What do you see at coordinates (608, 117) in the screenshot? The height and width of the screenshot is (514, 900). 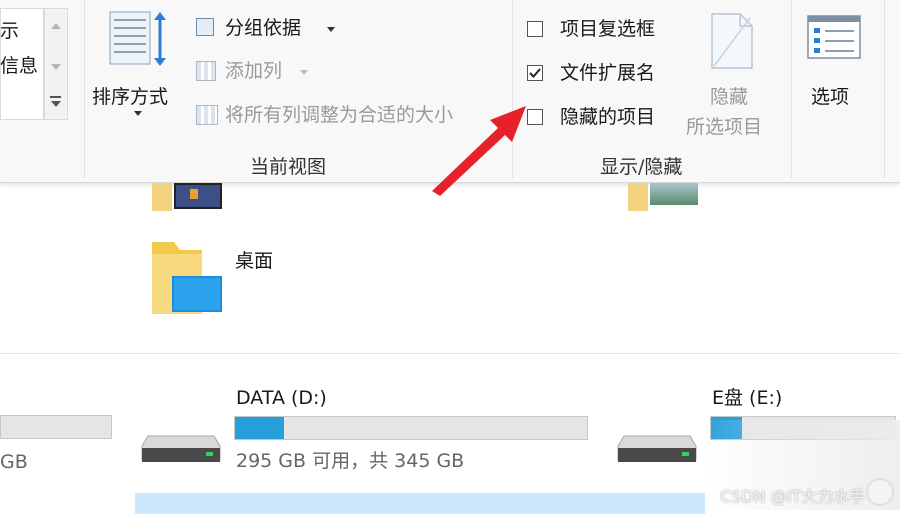 I see `hidden-items-label: 隐藏的项目` at bounding box center [608, 117].